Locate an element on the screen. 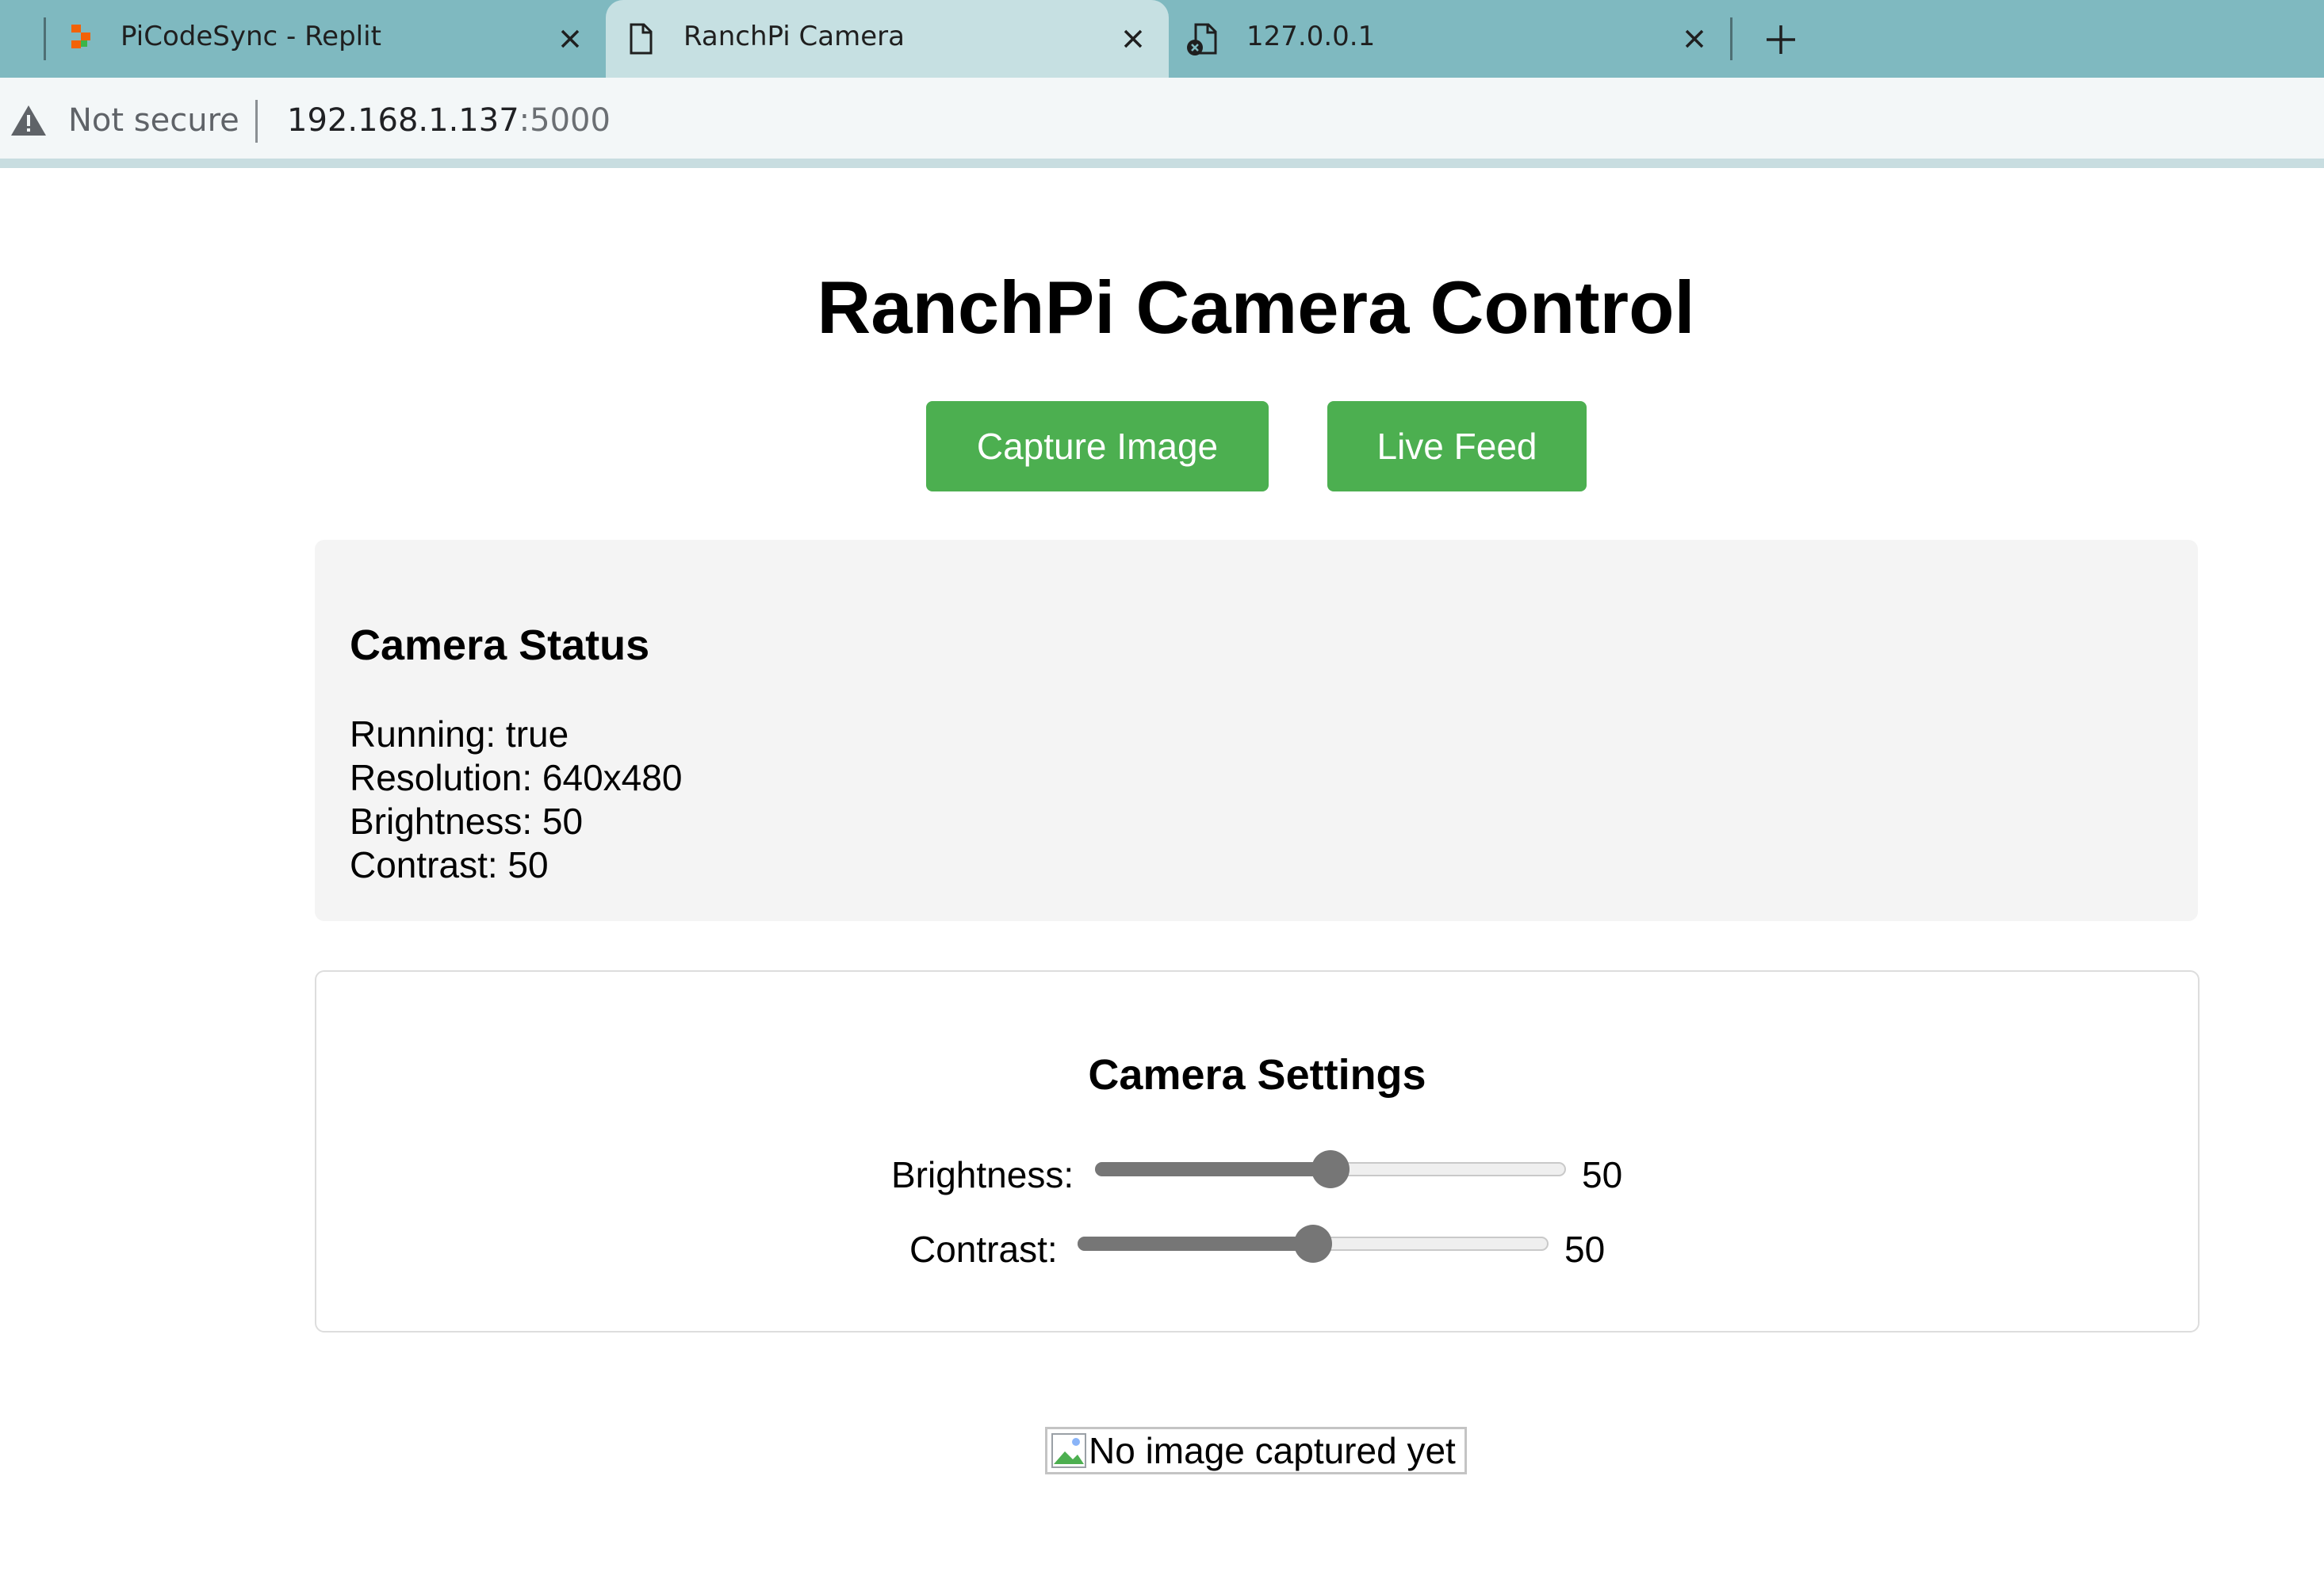 The width and height of the screenshot is (2324, 1583). status-resolution: Resolution: 640x480 is located at coordinates (516, 777).